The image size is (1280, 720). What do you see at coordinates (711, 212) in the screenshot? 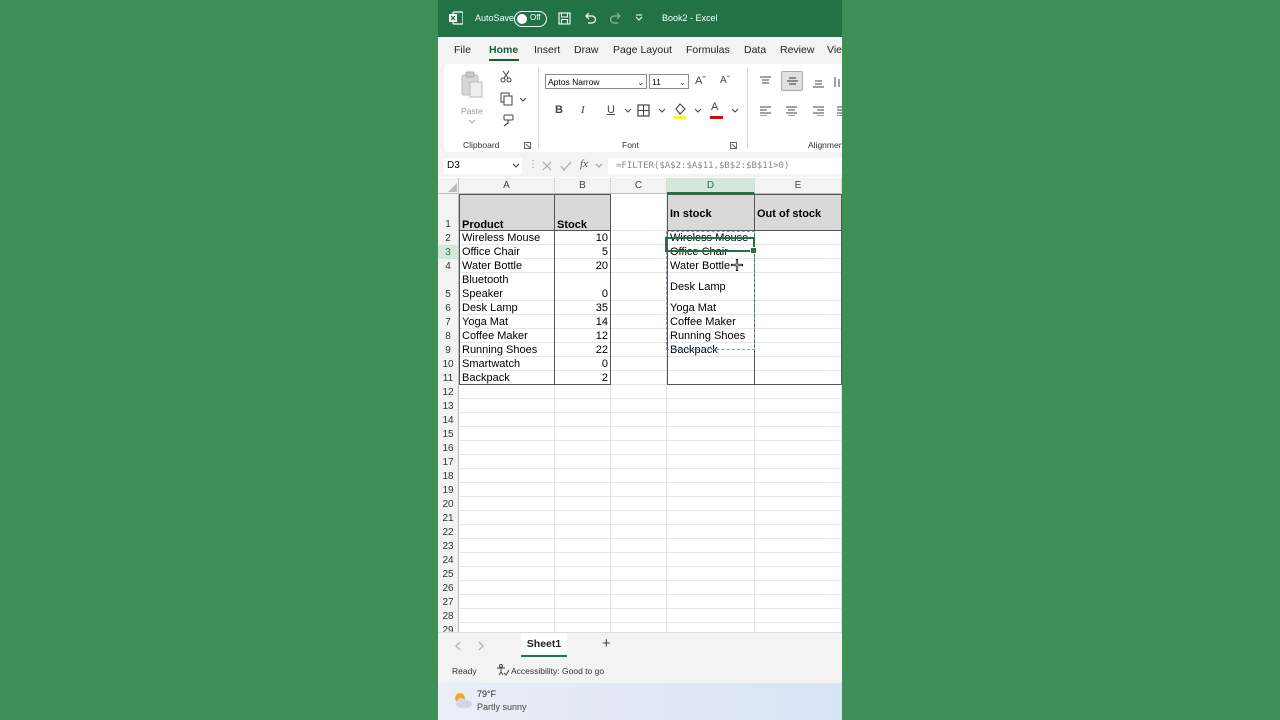
I see `header-in-stock: In stock` at bounding box center [711, 212].